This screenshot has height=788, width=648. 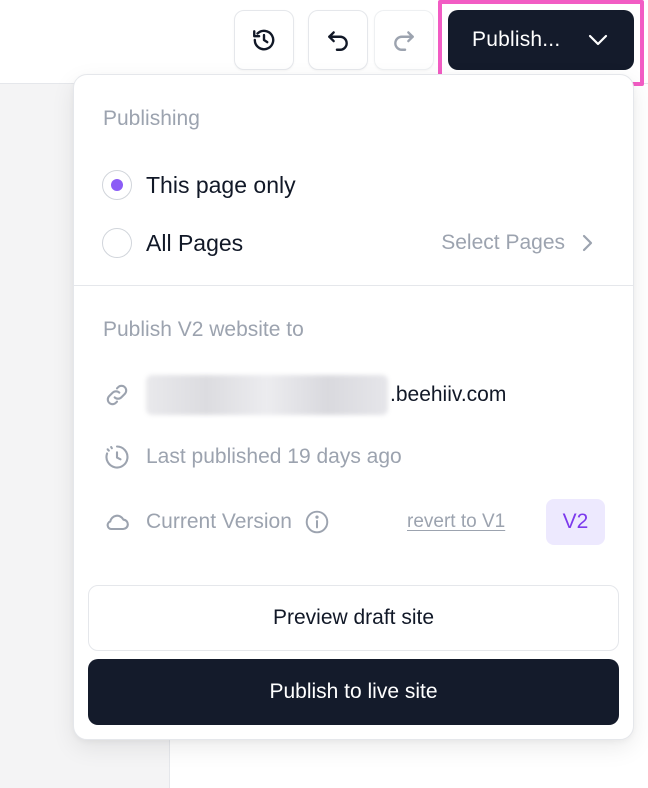 What do you see at coordinates (203, 329) in the screenshot?
I see `publish-target-label: Publish V2 website to` at bounding box center [203, 329].